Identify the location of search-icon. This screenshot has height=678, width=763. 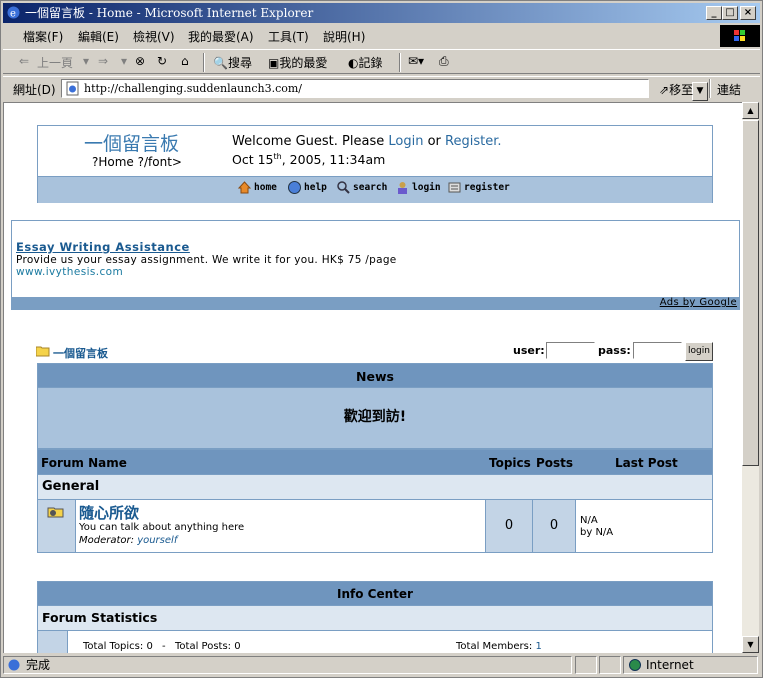
(343, 187).